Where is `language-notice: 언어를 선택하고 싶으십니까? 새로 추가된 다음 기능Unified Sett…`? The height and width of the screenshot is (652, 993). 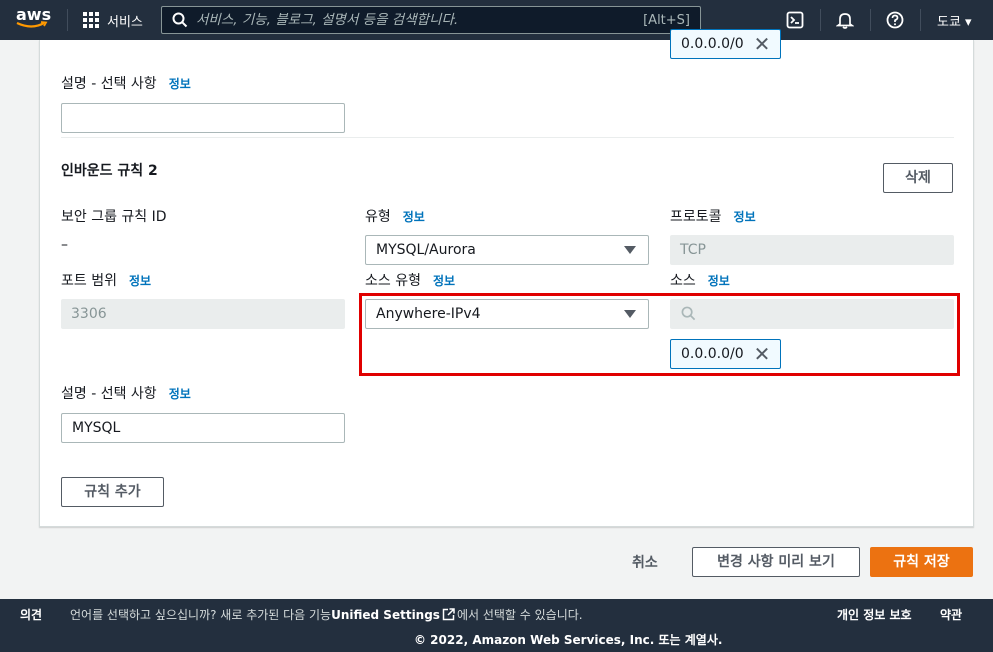 language-notice: 언어를 선택하고 싶으십니까? 새로 추가된 다음 기능Unified Sett… is located at coordinates (326, 614).